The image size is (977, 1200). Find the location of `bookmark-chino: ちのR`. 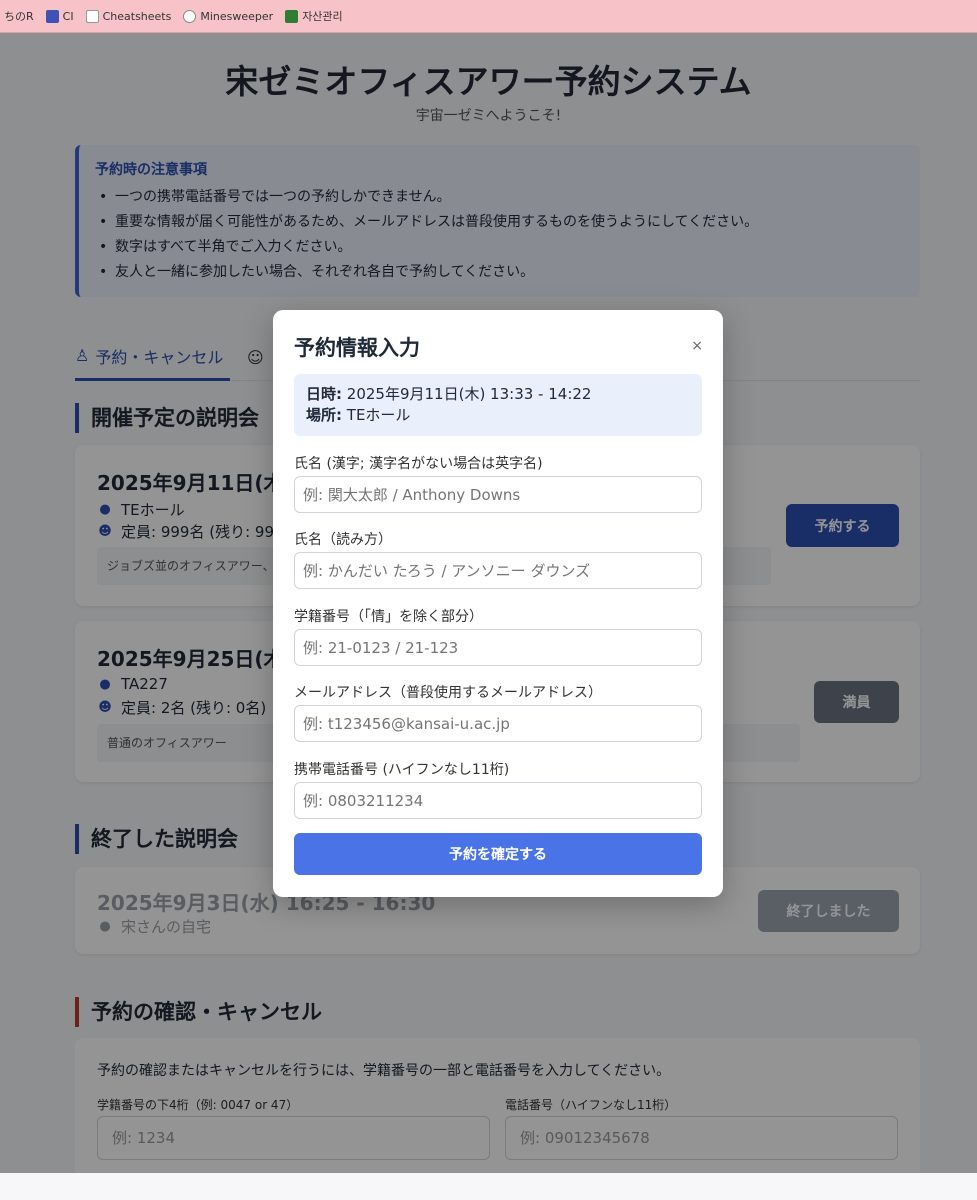

bookmark-chino: ちのR is located at coordinates (19, 16).